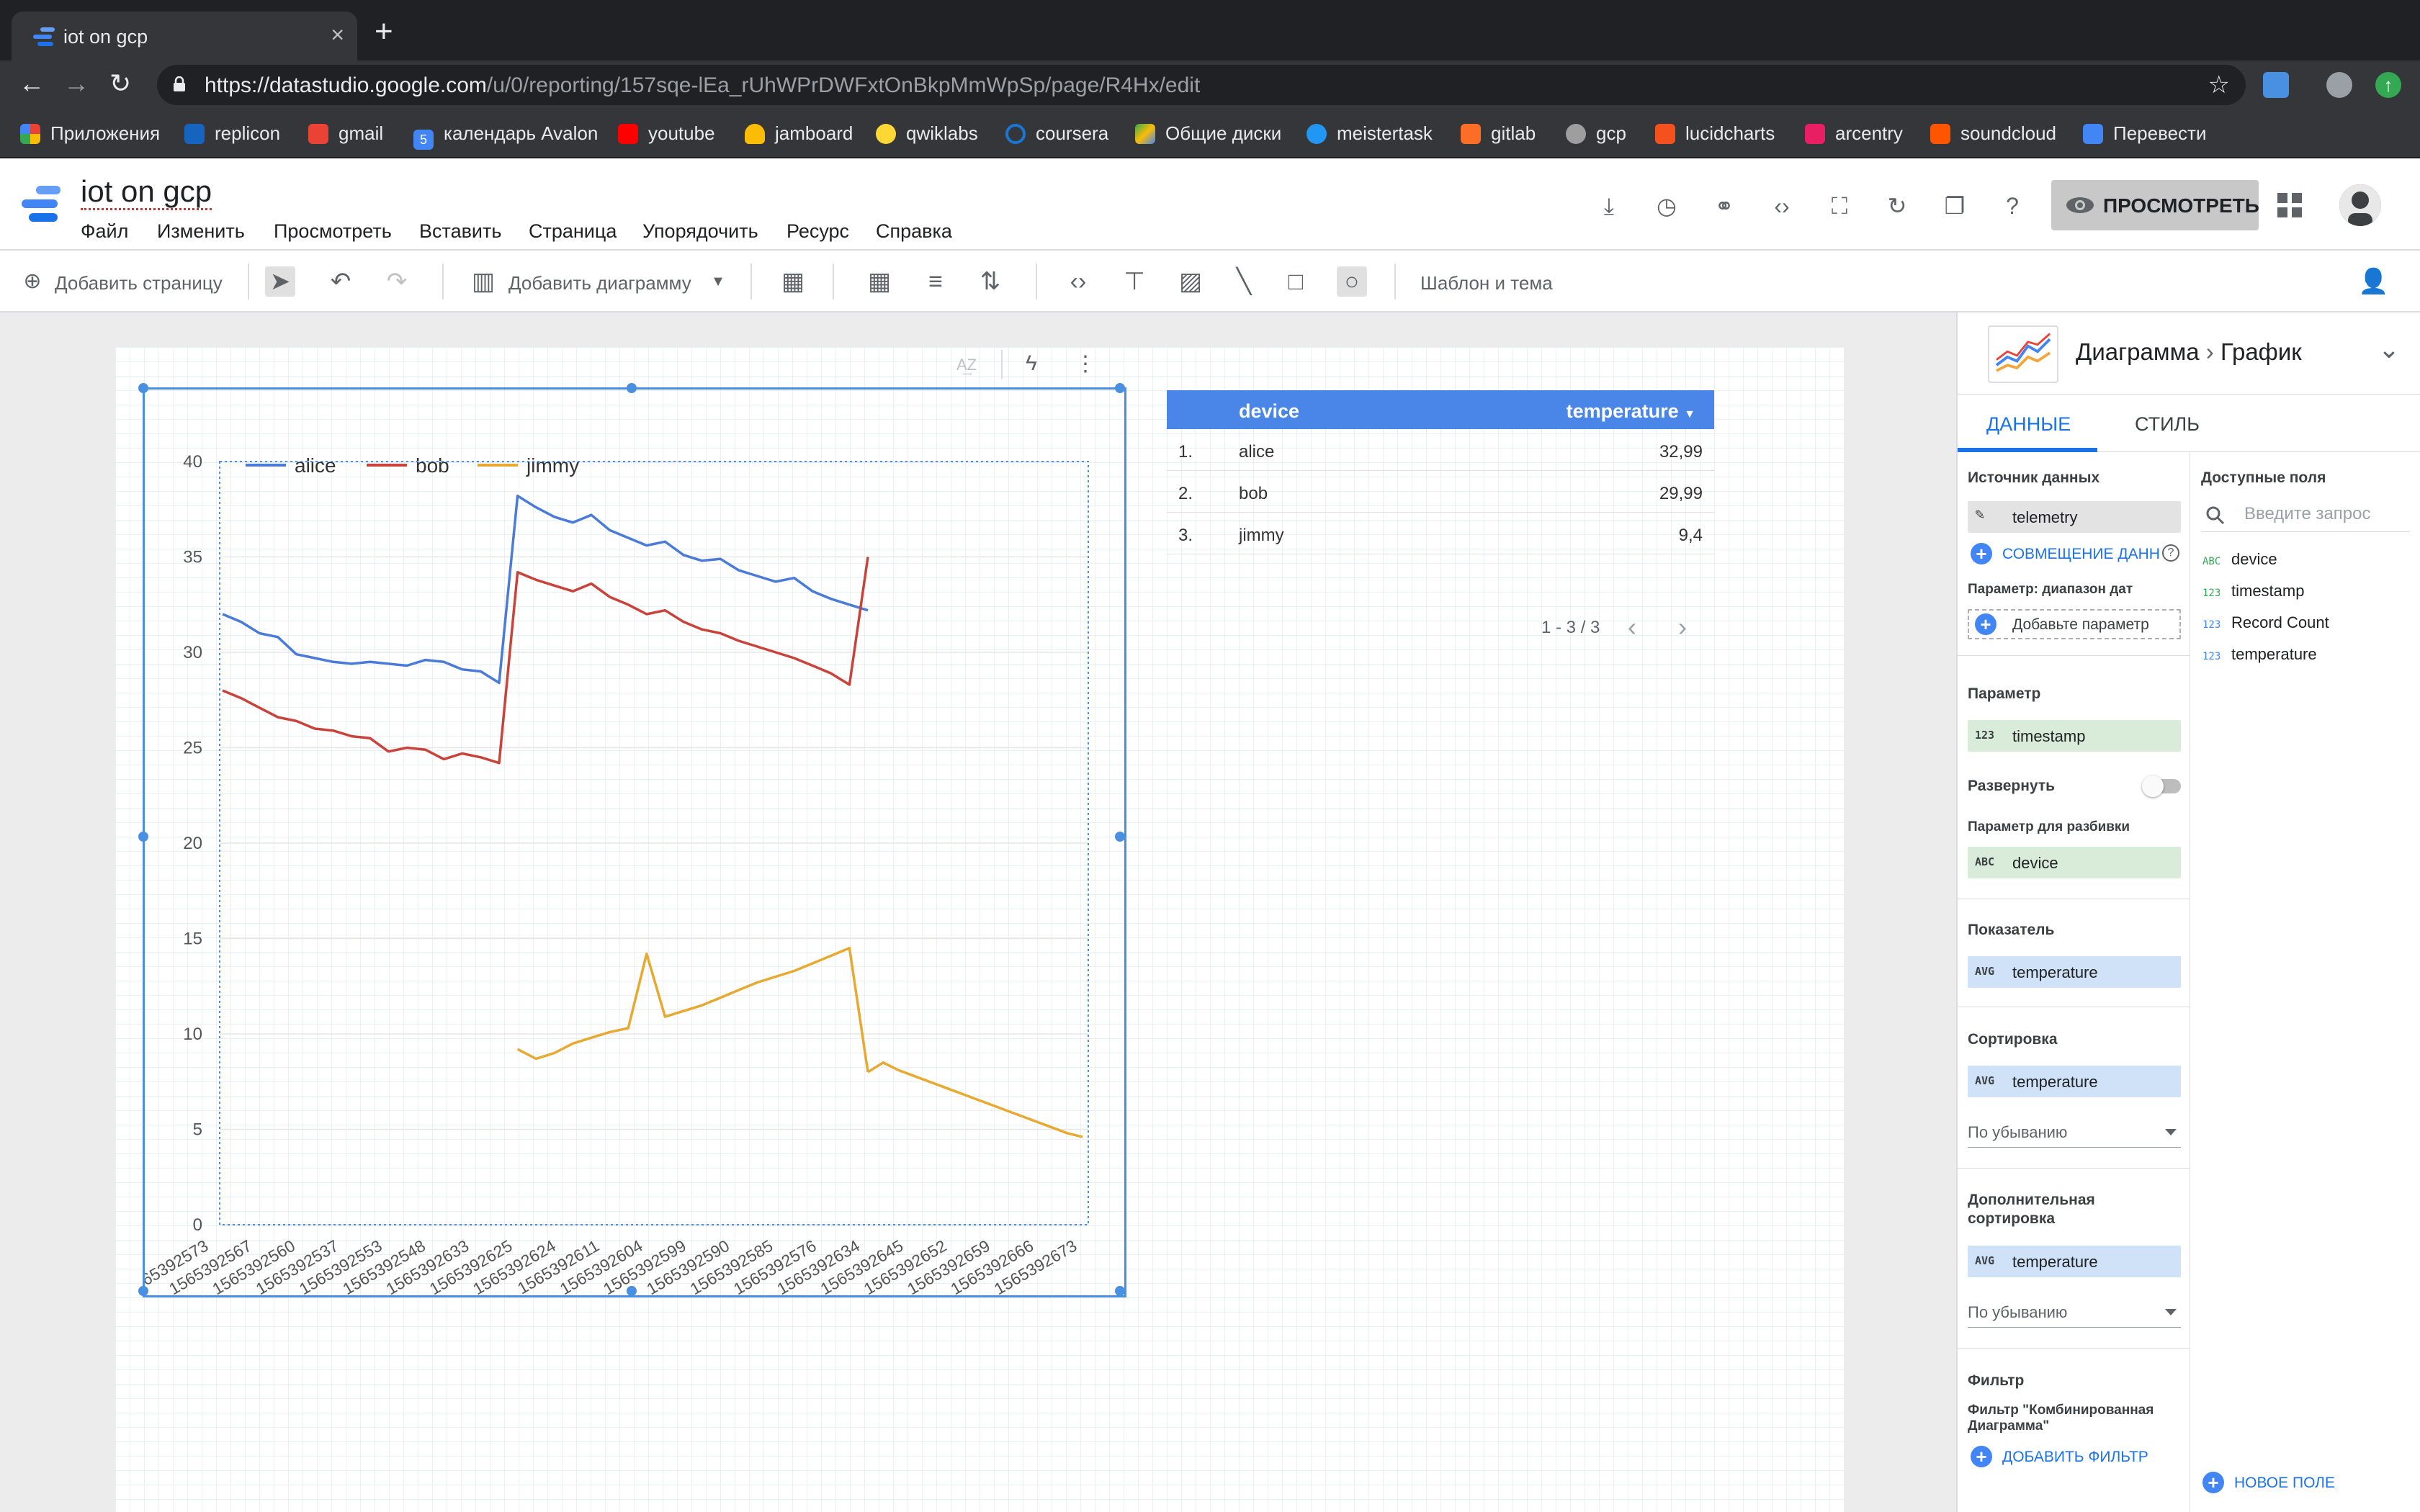 The height and width of the screenshot is (1512, 2420). Describe the element at coordinates (1078, 281) in the screenshot. I see `url-embed-icon: ‹›` at that location.